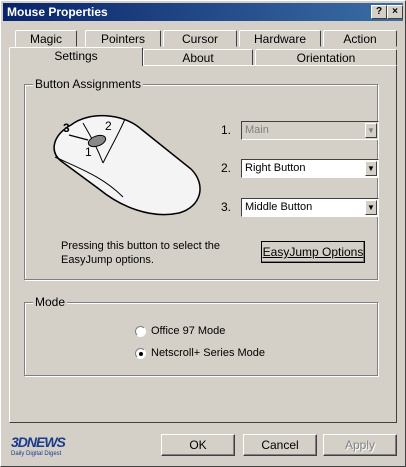  Describe the element at coordinates (310, 130) in the screenshot. I see `button-1-select: Main ▼` at that location.